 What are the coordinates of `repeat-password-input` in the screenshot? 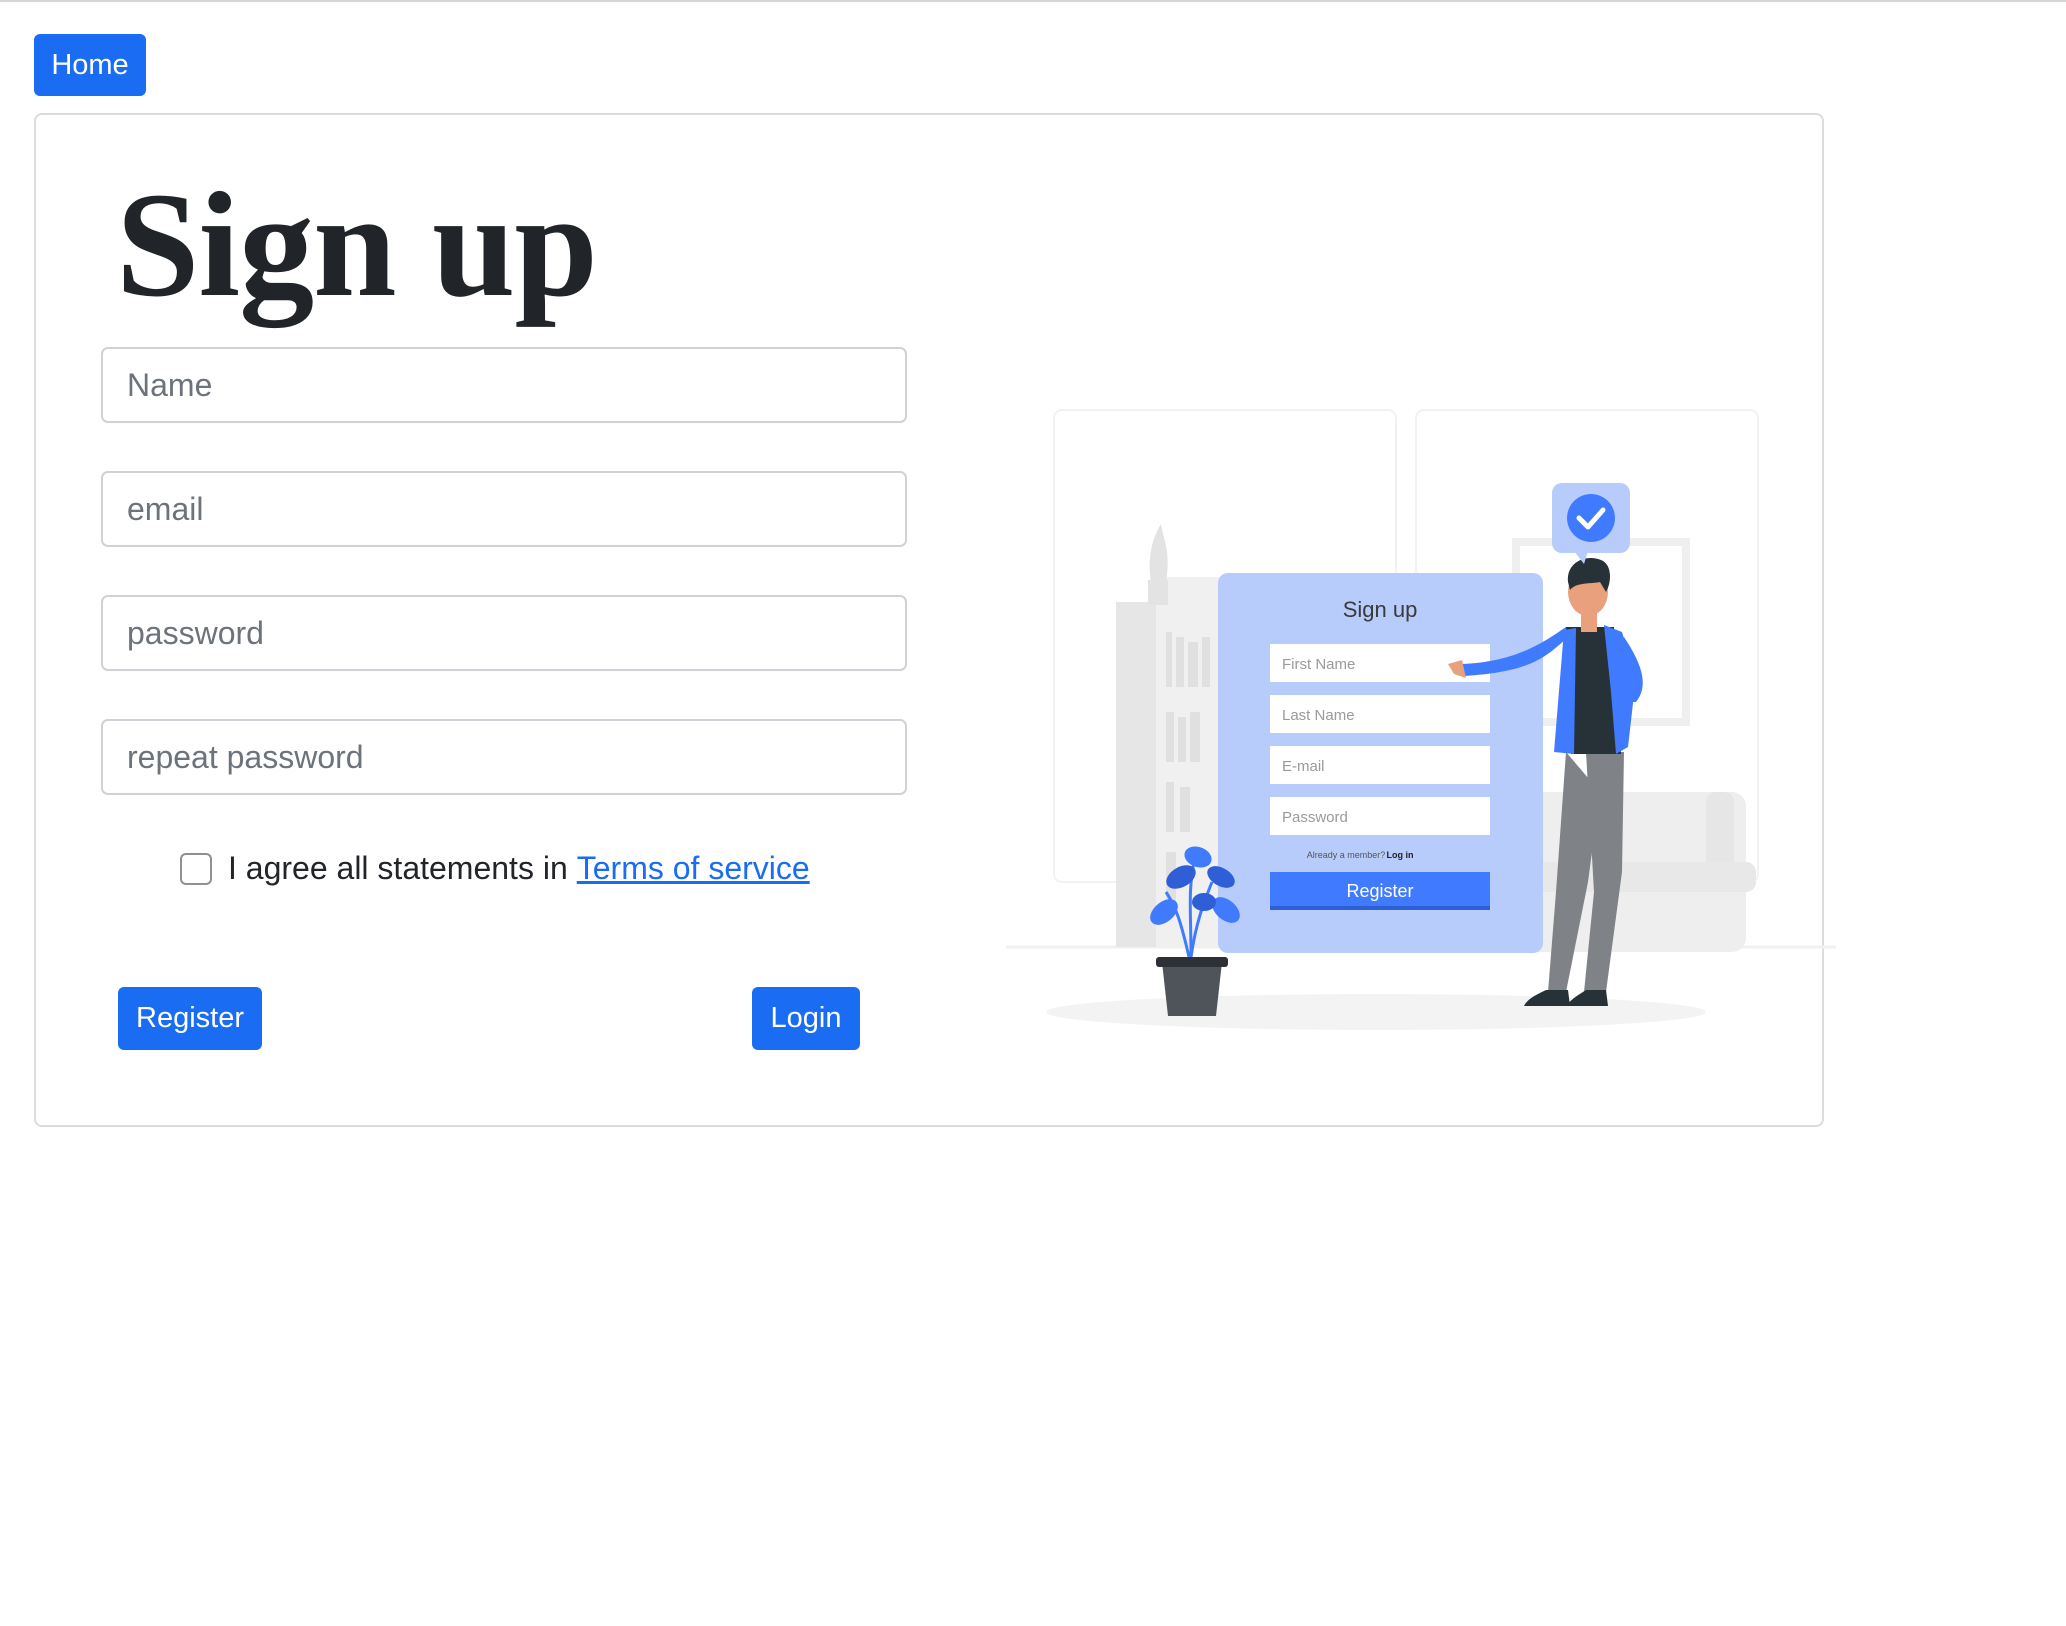 It's located at (504, 757).